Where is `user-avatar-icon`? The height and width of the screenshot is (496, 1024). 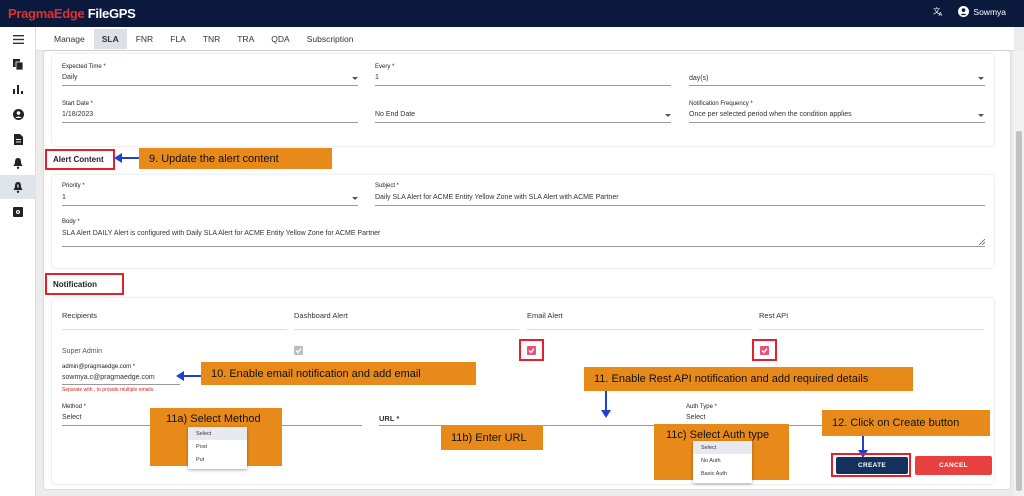
user-avatar-icon is located at coordinates (964, 11).